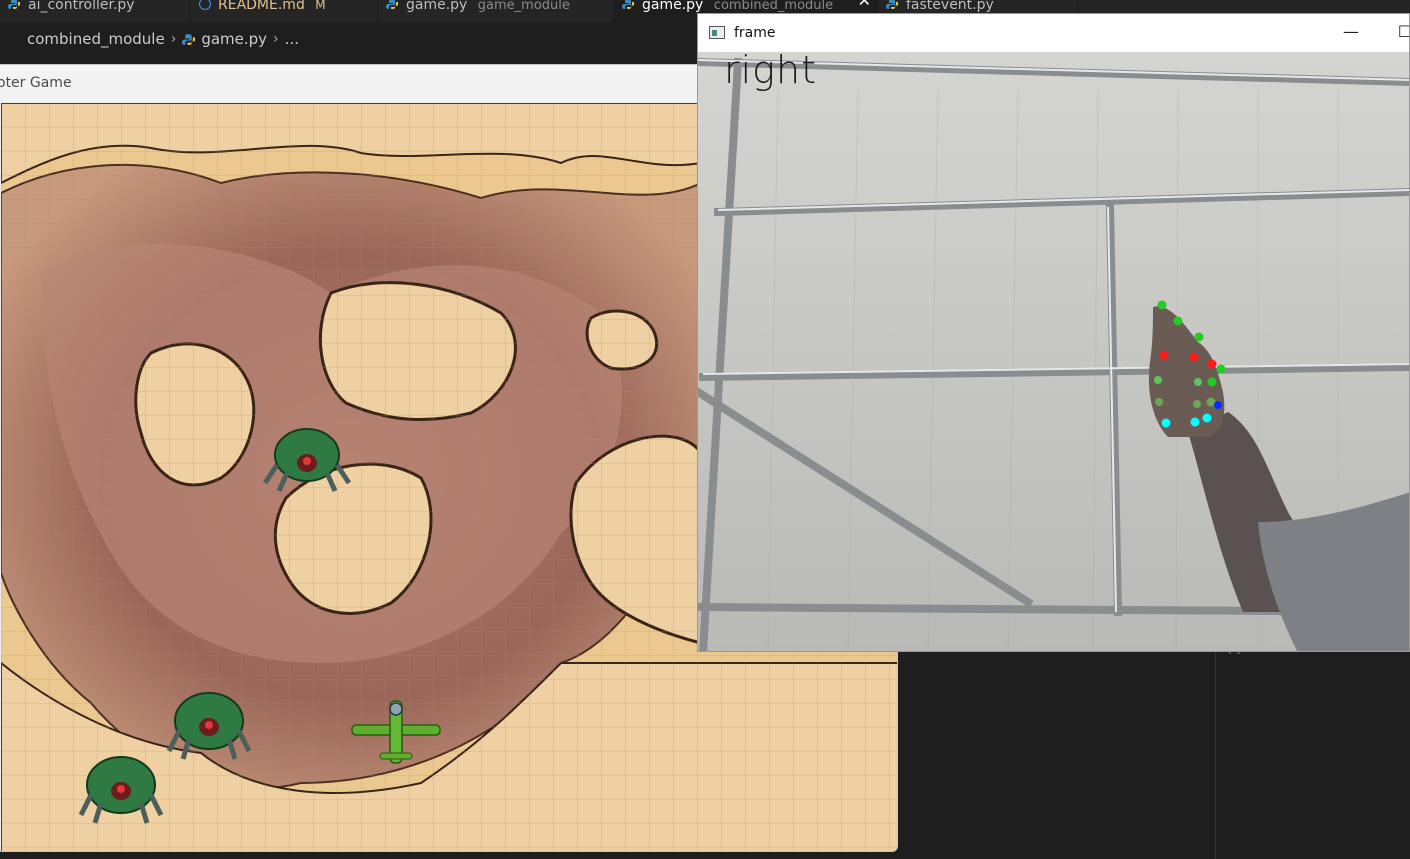 This screenshot has height=859, width=1410. What do you see at coordinates (773, 6) in the screenshot?
I see `tab-description: combined_module` at bounding box center [773, 6].